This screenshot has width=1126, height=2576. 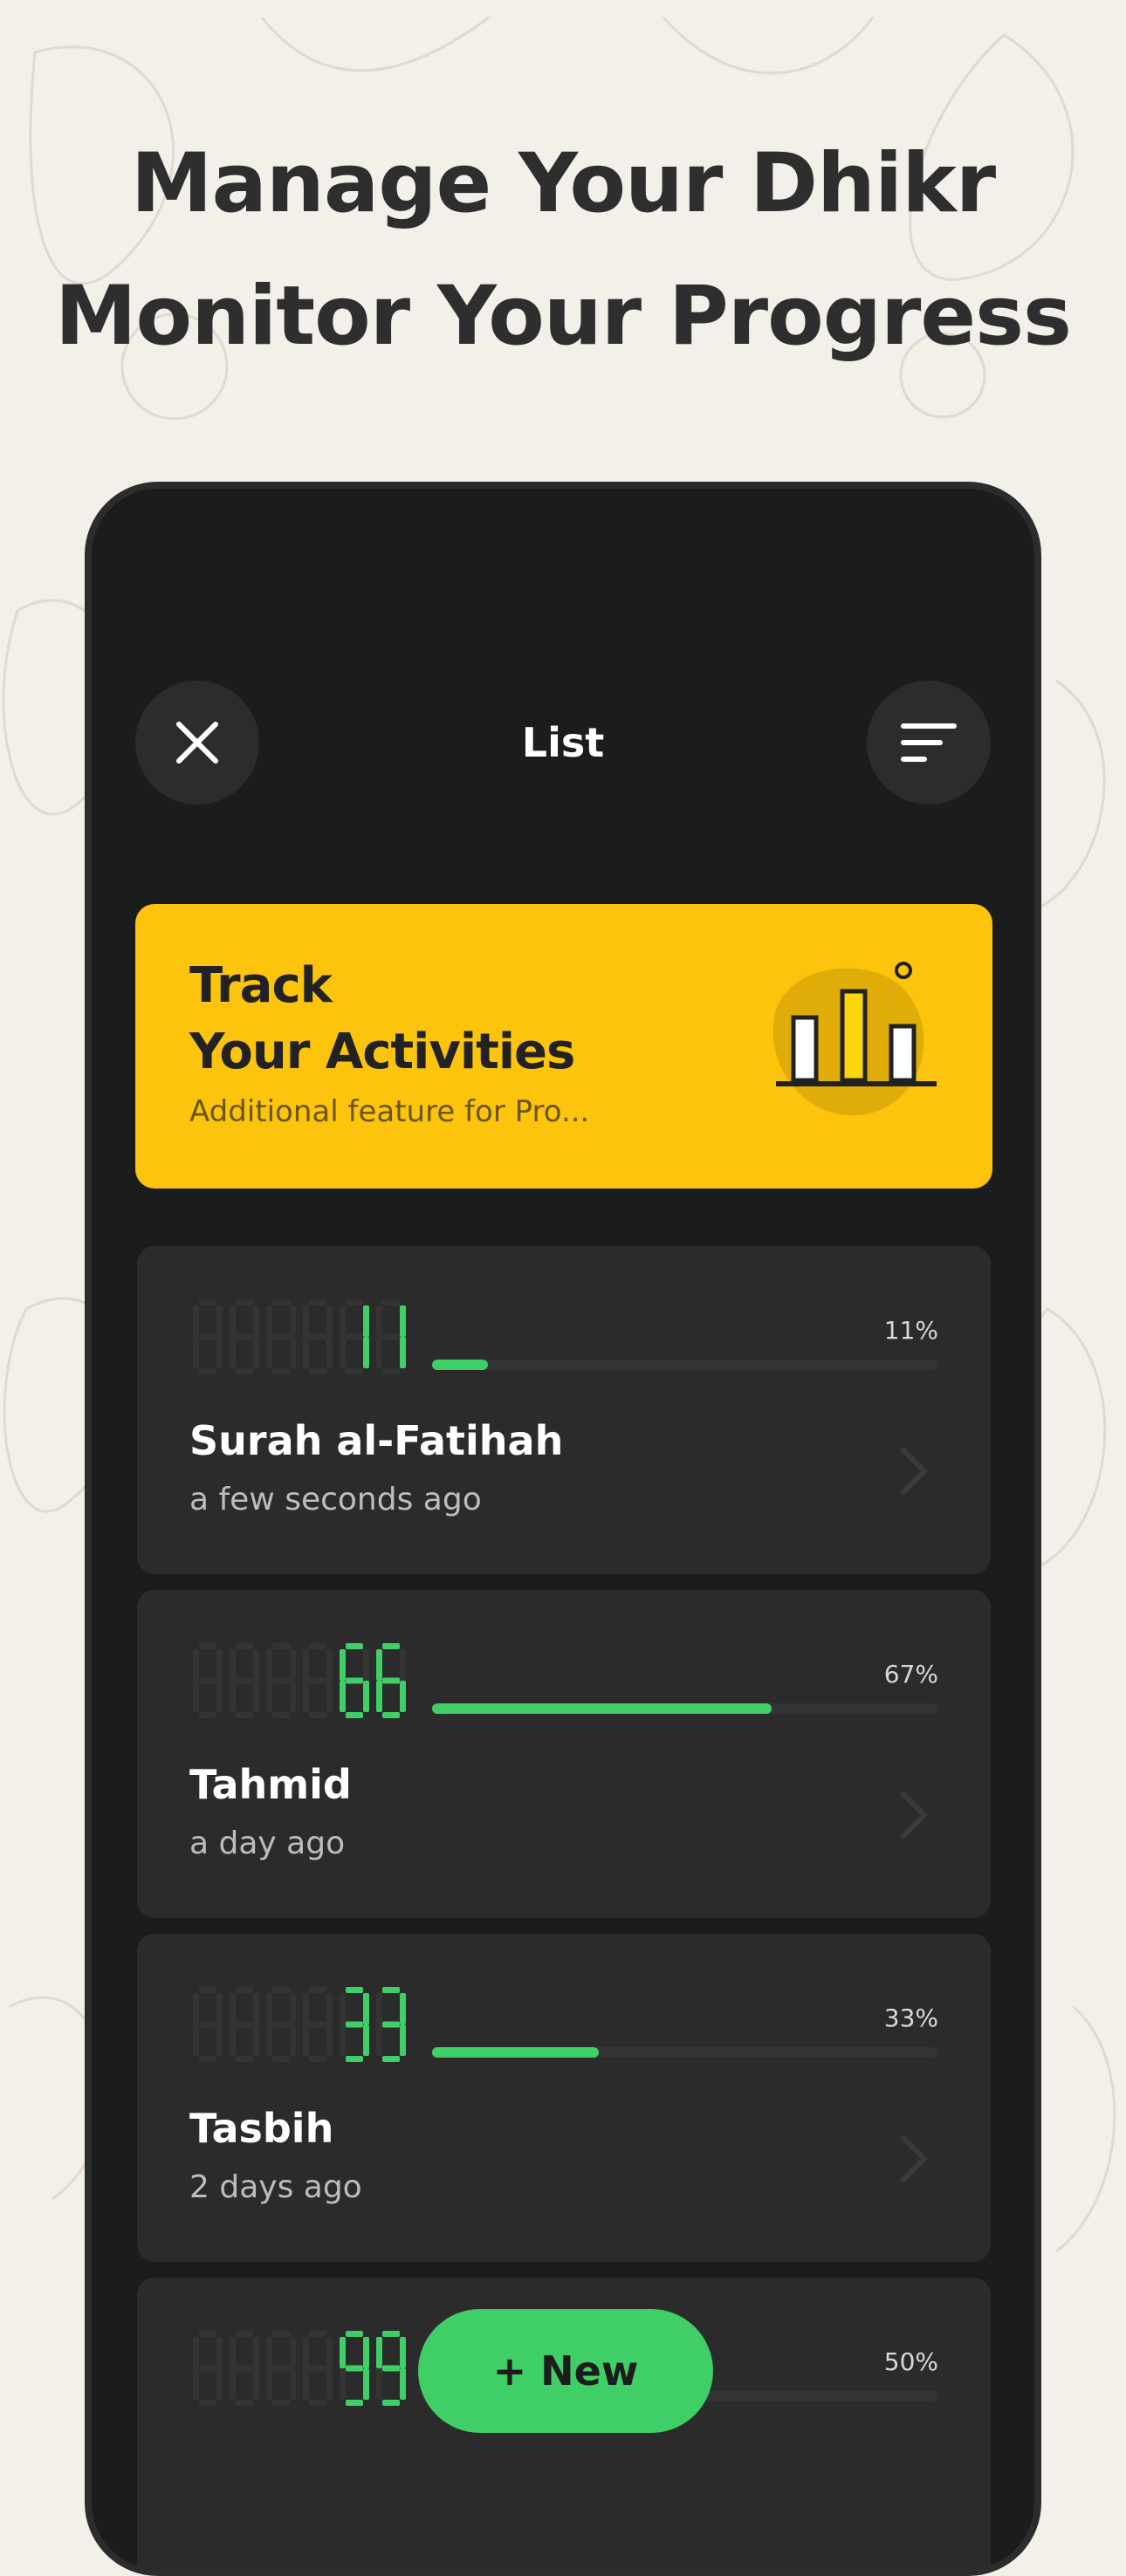 What do you see at coordinates (564, 1410) in the screenshot?
I see `dhikr-card: 11% Surah al-Fatihah a few seconds ago` at bounding box center [564, 1410].